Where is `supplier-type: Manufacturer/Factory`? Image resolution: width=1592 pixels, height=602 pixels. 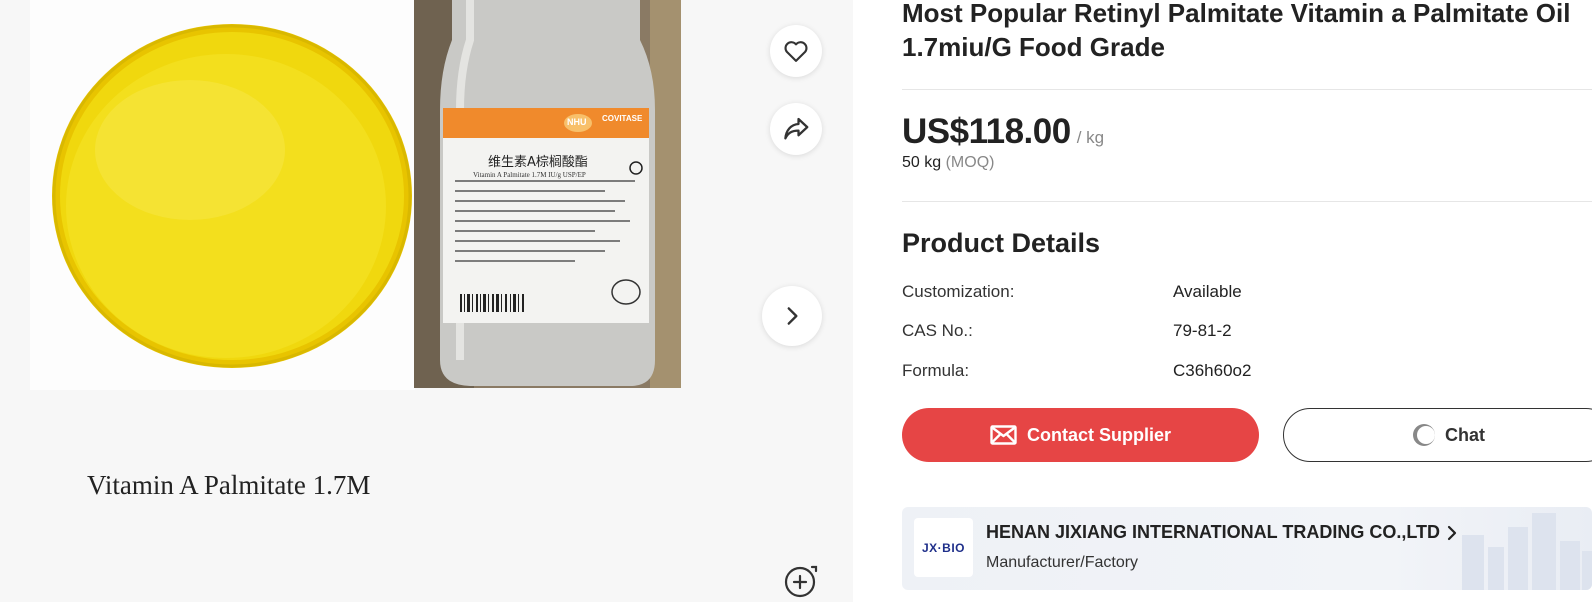 supplier-type: Manufacturer/Factory is located at coordinates (1062, 562).